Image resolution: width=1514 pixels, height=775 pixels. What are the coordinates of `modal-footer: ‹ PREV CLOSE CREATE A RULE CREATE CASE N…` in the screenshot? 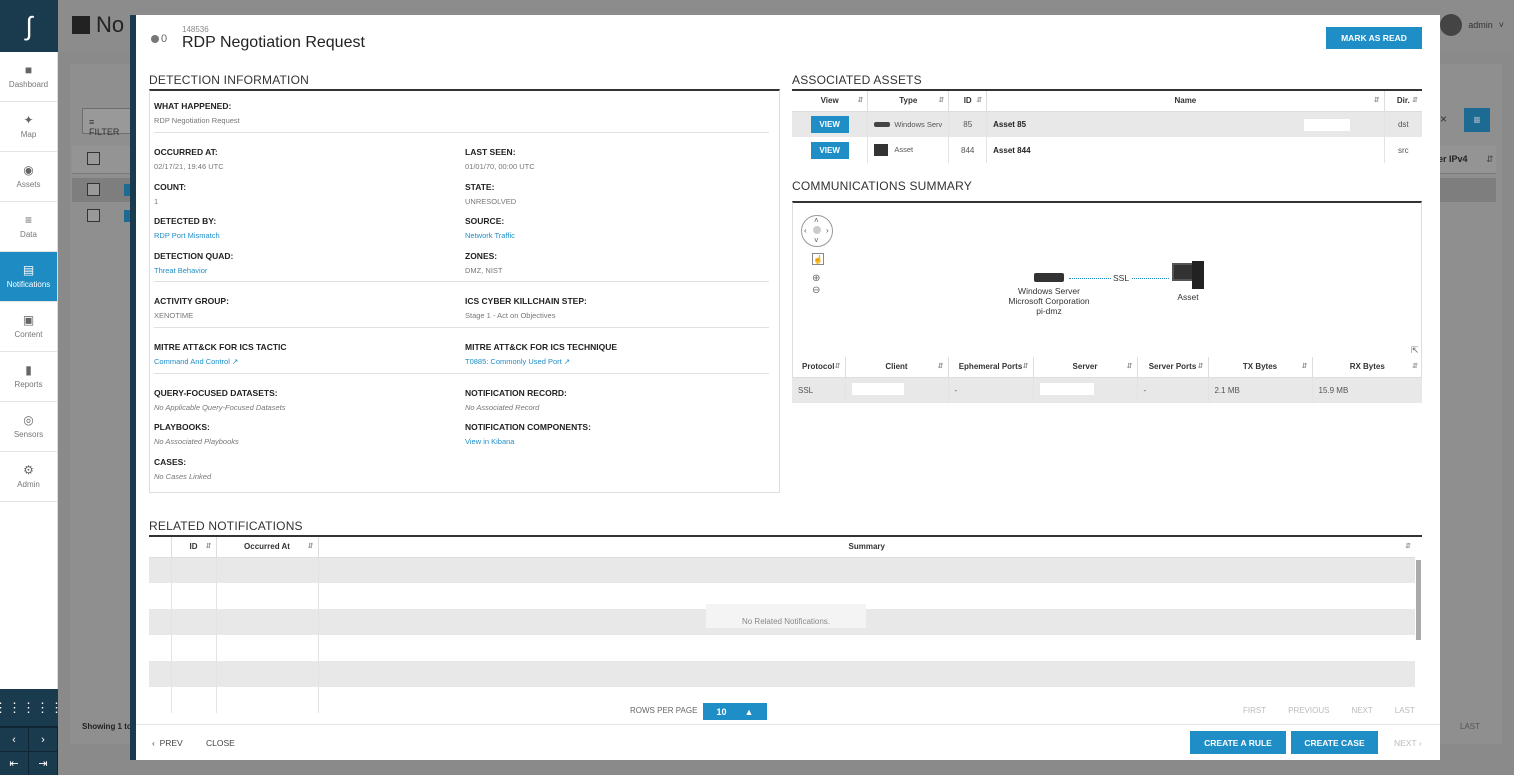 It's located at (788, 742).